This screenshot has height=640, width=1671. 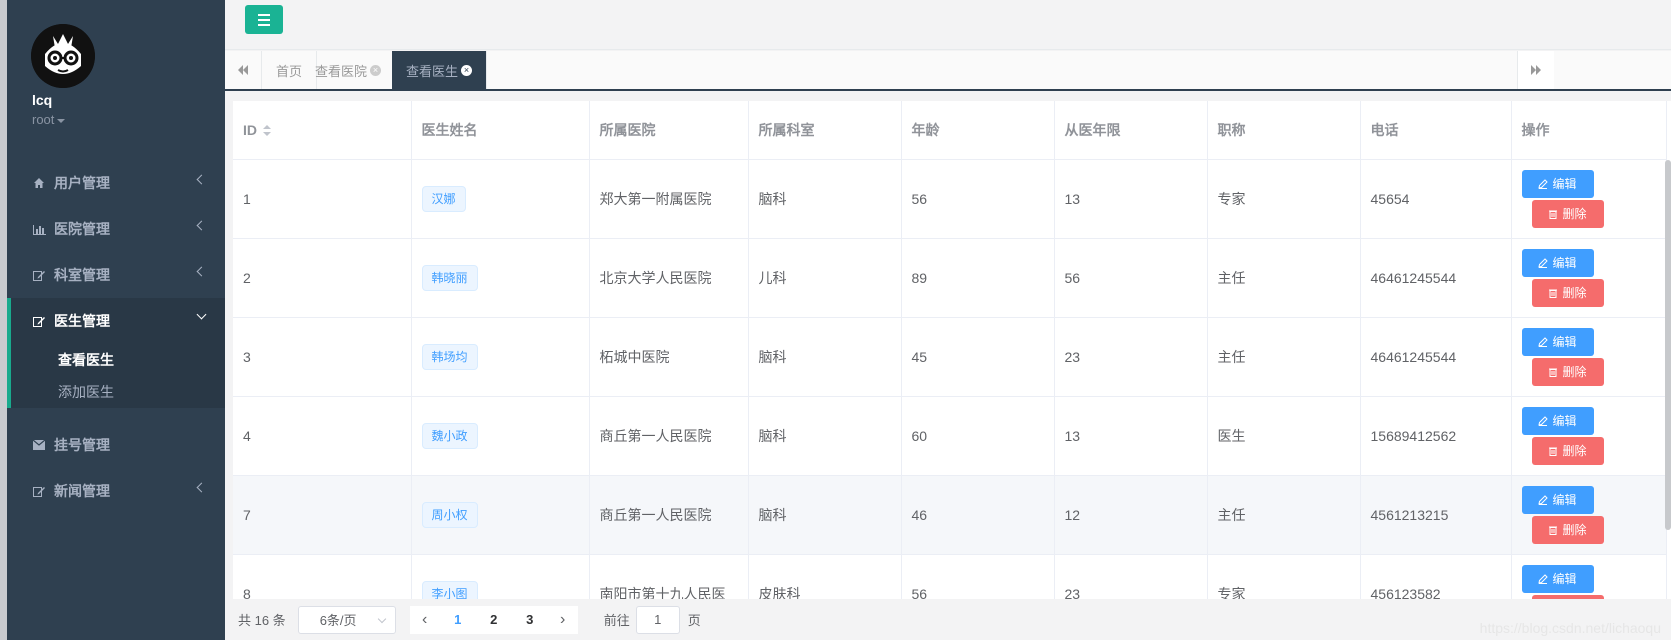 I want to click on bar-chart-icon, so click(x=39, y=229).